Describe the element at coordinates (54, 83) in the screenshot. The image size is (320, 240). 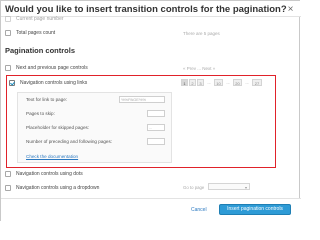
I see `option-label: Navigation controls using links` at that location.